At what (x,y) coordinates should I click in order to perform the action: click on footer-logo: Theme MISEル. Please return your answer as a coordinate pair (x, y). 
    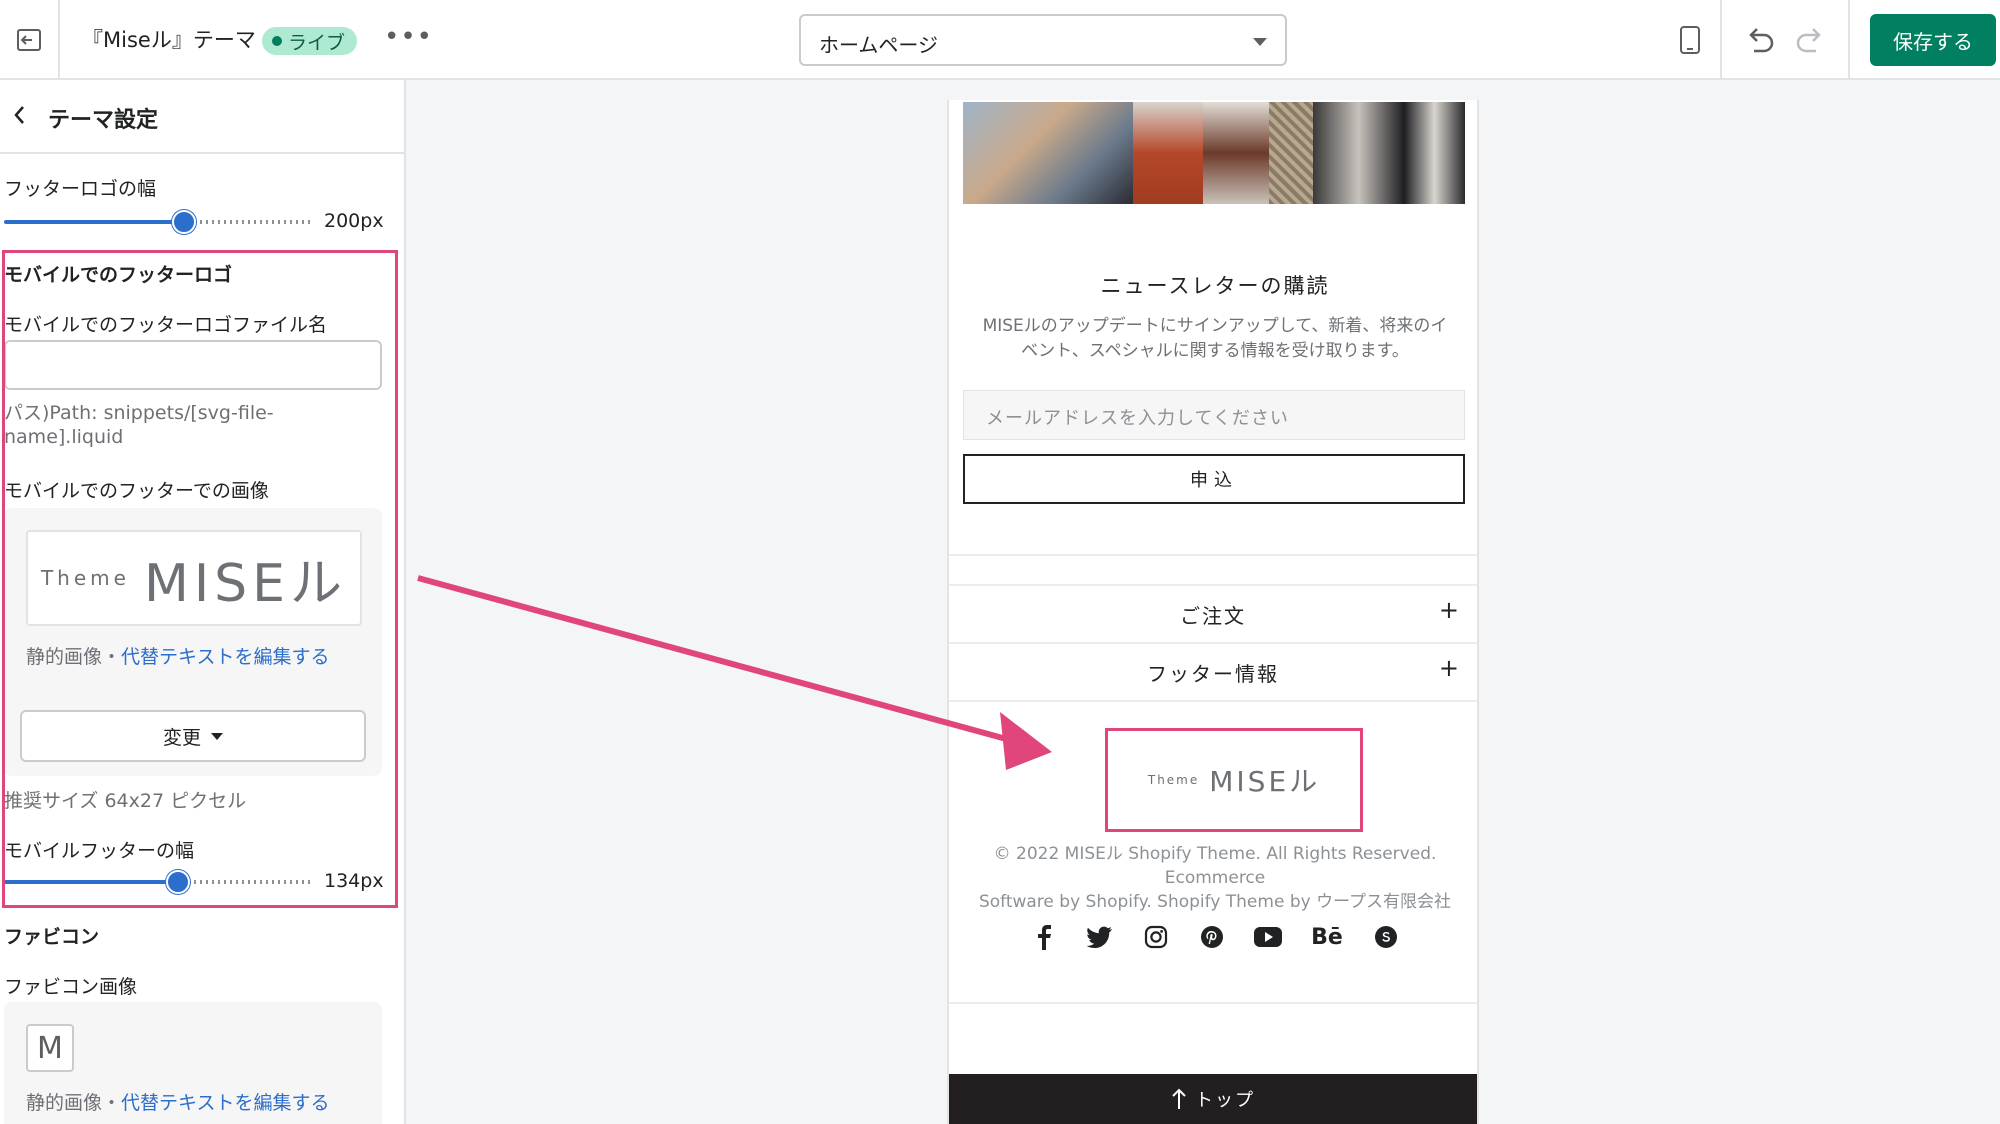
    Looking at the image, I should click on (1234, 780).